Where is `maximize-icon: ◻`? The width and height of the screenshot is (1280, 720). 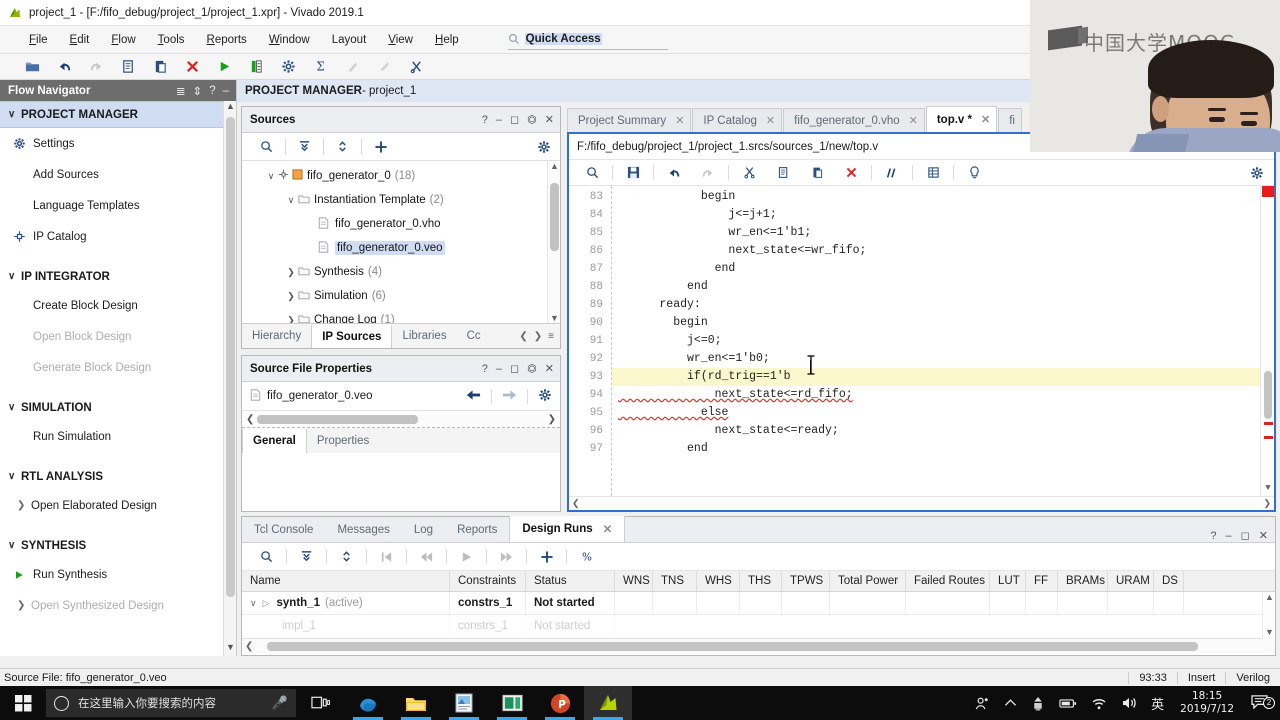 maximize-icon: ◻ is located at coordinates (514, 119).